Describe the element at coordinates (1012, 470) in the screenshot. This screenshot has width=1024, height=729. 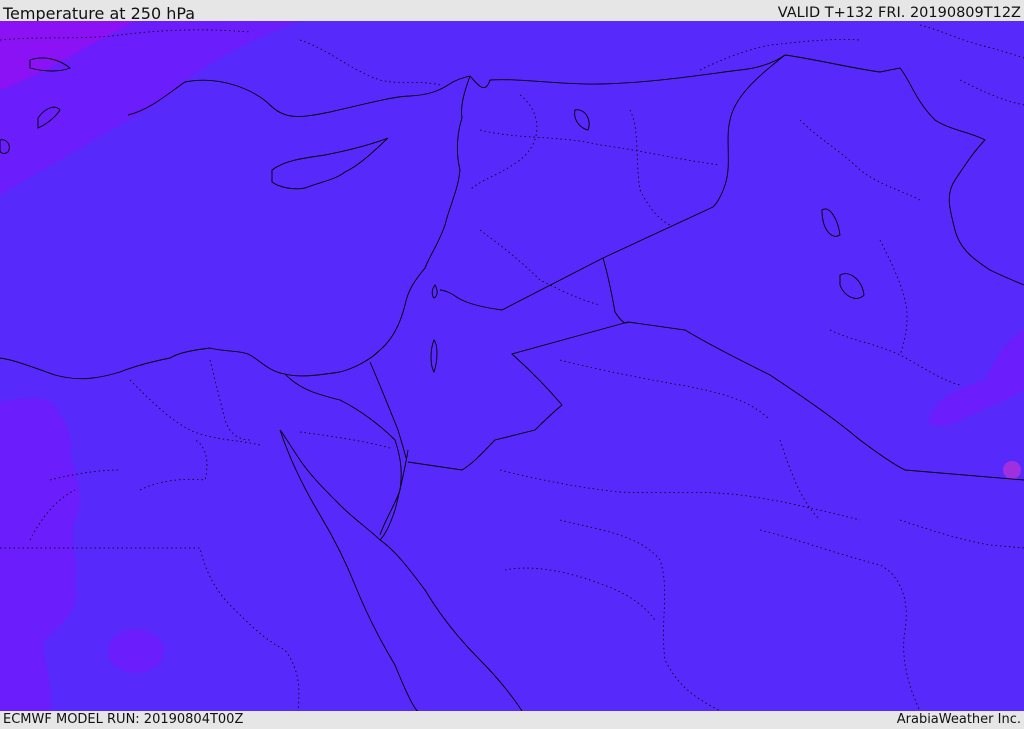
I see `warm-spot-east` at that location.